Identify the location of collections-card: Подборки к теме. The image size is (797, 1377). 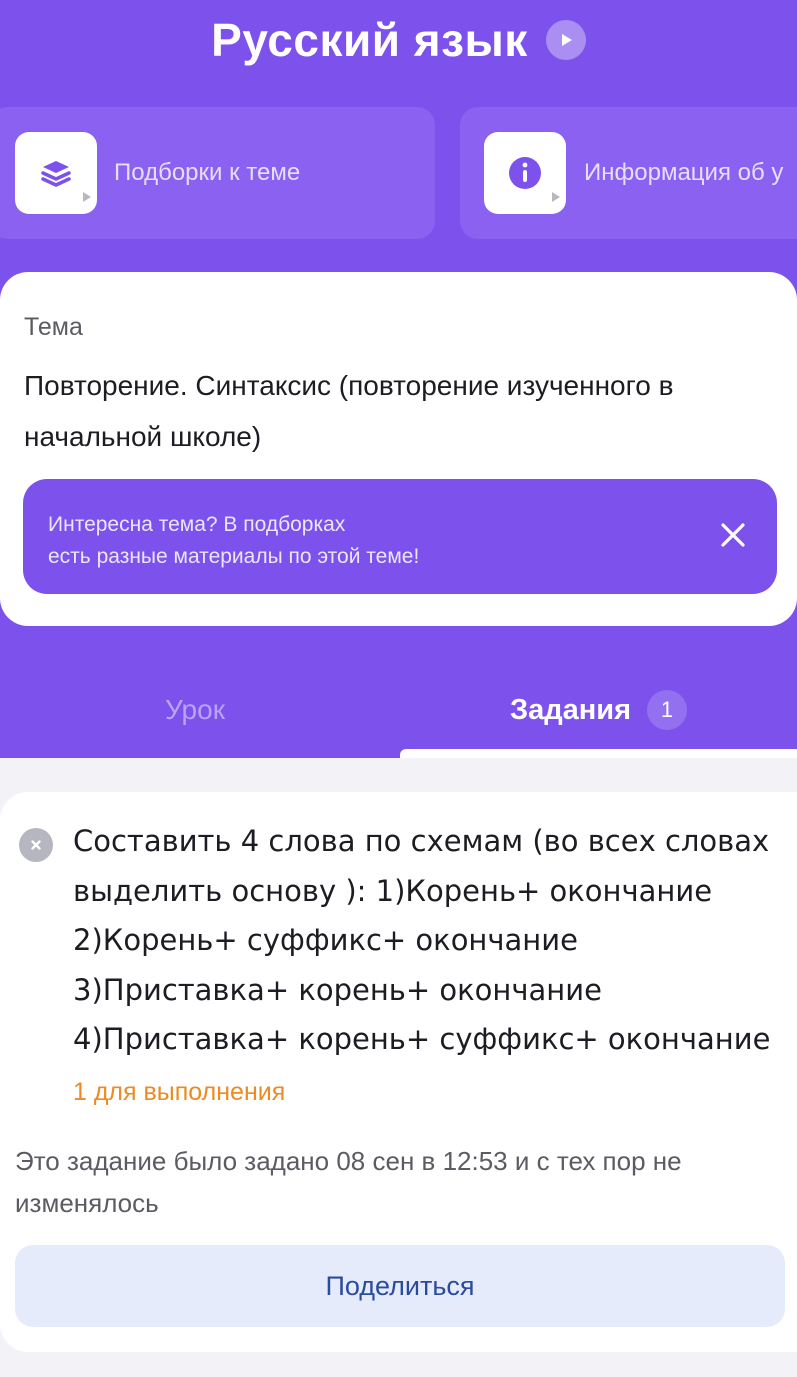
(217, 173).